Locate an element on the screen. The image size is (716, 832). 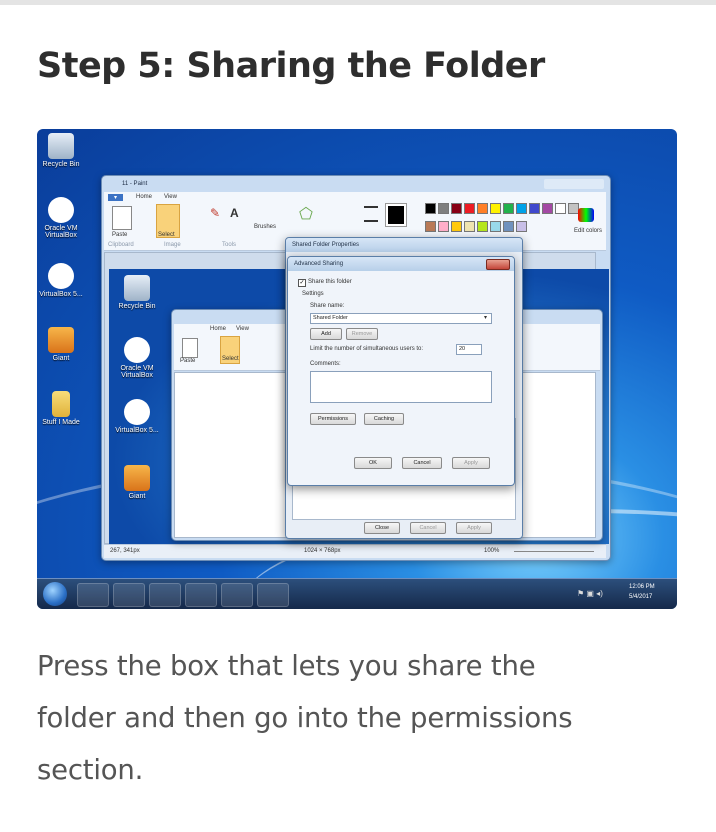
ok-button: OK is located at coordinates (373, 463).